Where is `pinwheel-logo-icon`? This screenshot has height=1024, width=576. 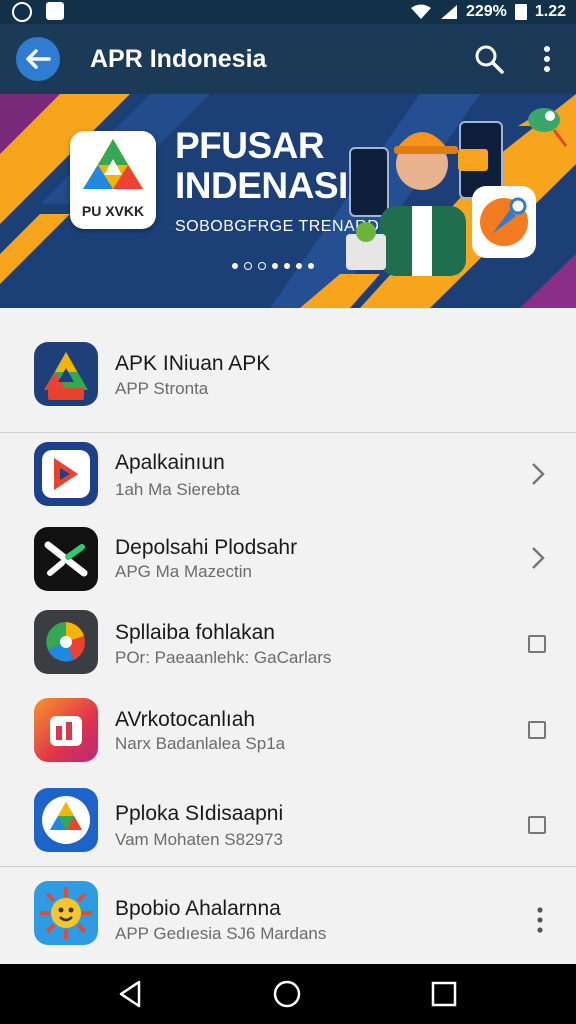
pinwheel-logo-icon is located at coordinates (66, 642).